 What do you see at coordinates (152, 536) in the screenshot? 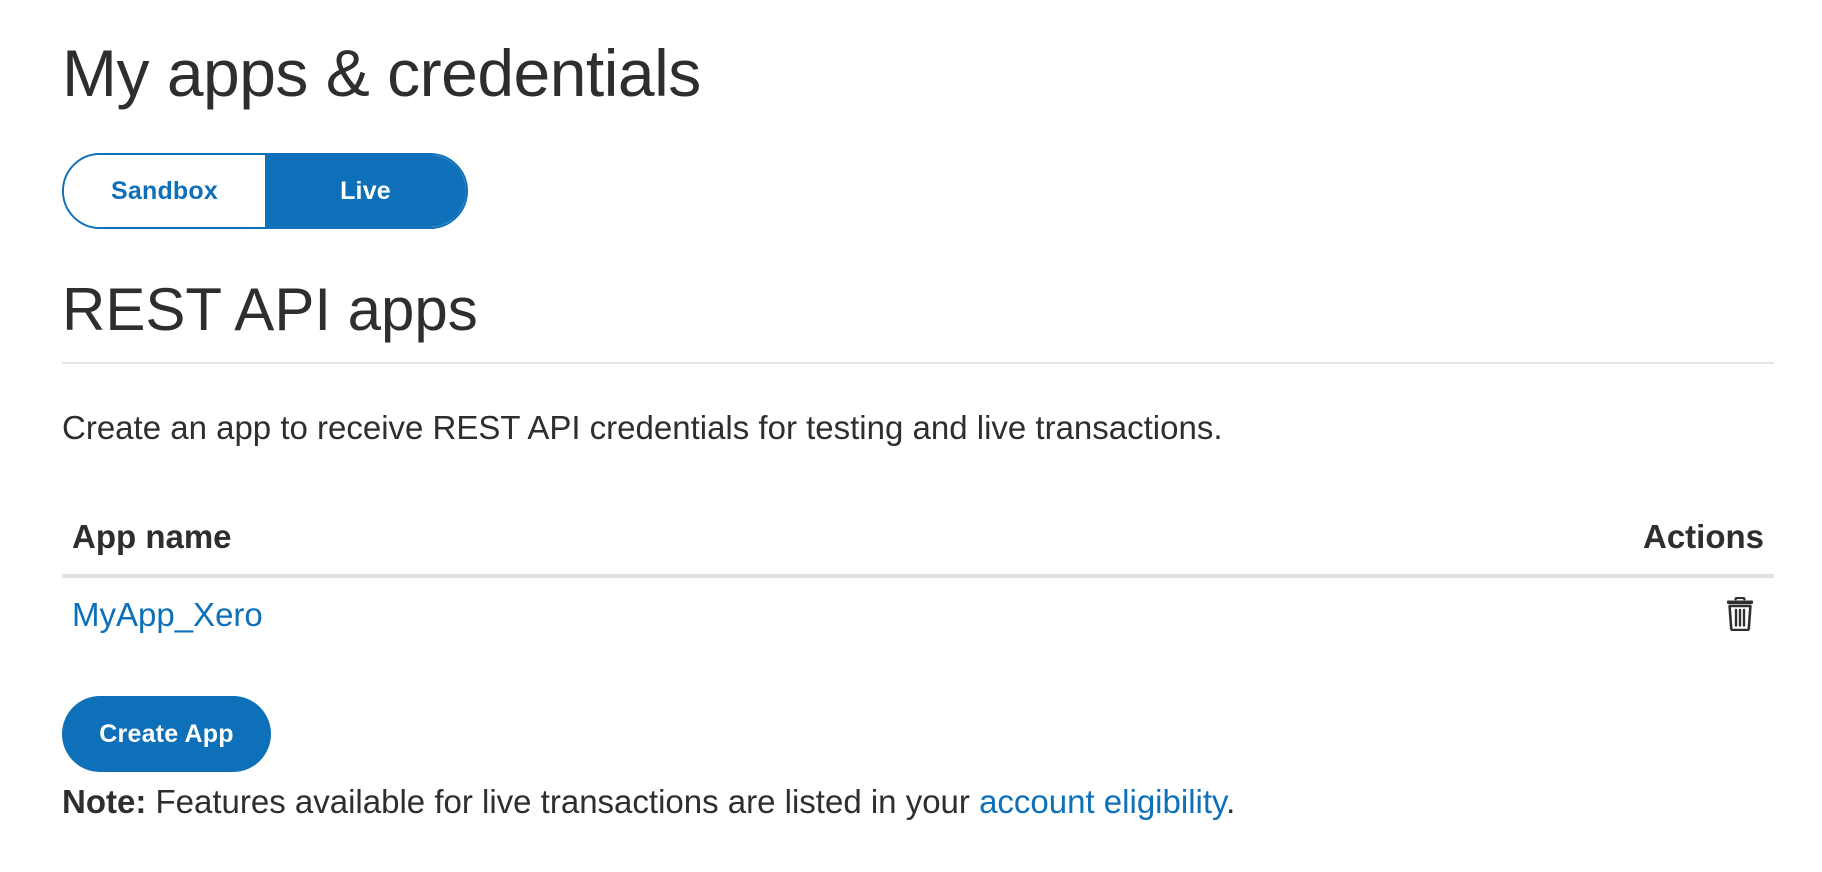
I see `column-header-app-name: App name` at bounding box center [152, 536].